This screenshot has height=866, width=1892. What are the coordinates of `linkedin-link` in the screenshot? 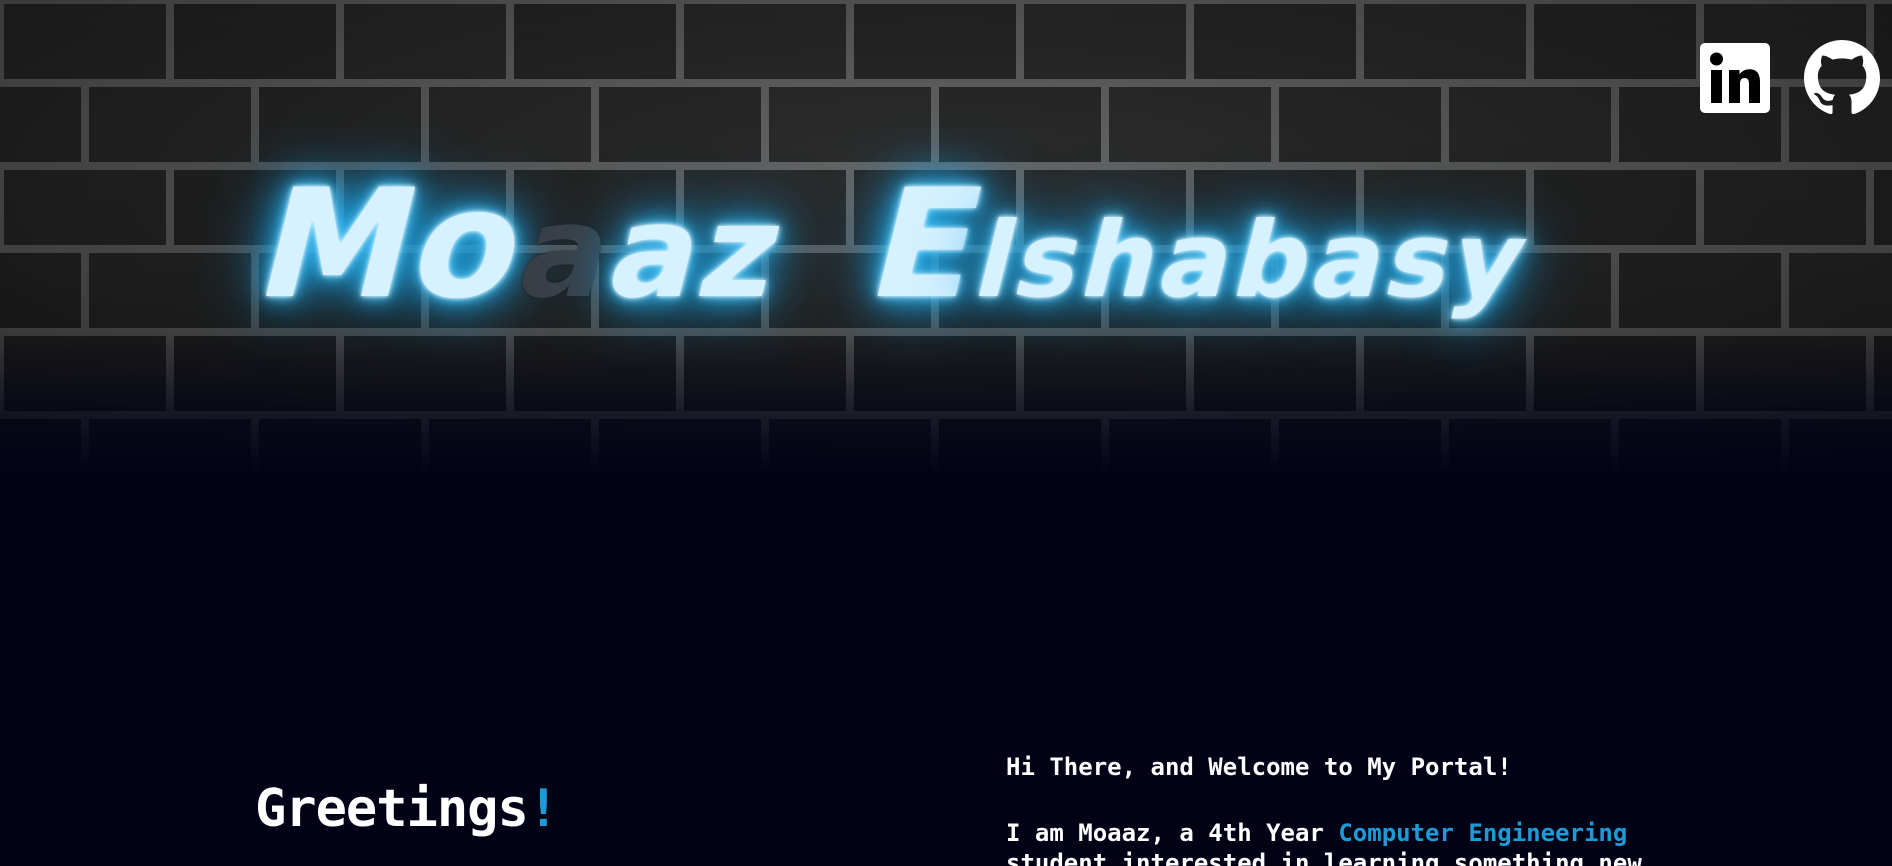 It's located at (1735, 80).